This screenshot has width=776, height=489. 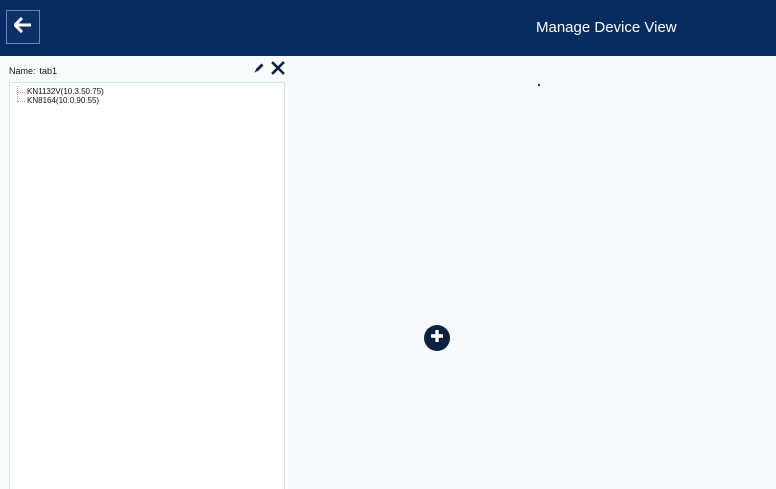 I want to click on close-icon, so click(x=278, y=70).